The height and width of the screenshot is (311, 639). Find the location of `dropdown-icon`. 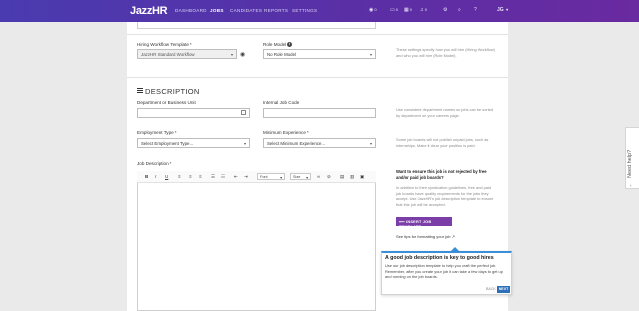

dropdown-icon is located at coordinates (243, 112).